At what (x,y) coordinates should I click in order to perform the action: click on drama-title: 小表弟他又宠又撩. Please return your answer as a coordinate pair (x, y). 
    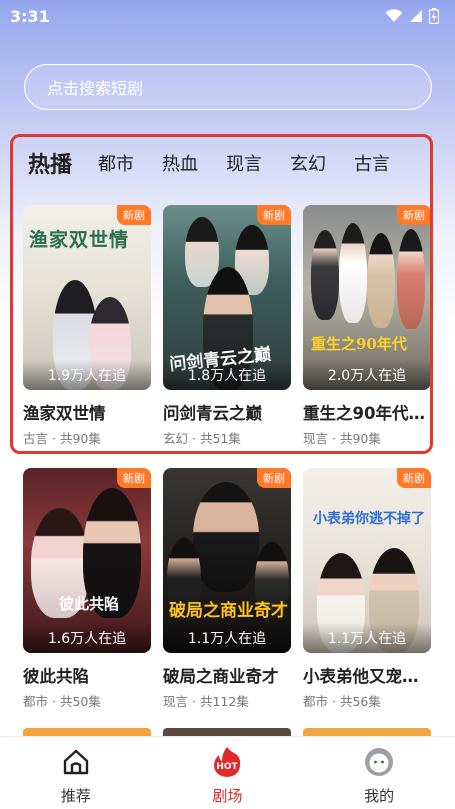
    Looking at the image, I should click on (368, 676).